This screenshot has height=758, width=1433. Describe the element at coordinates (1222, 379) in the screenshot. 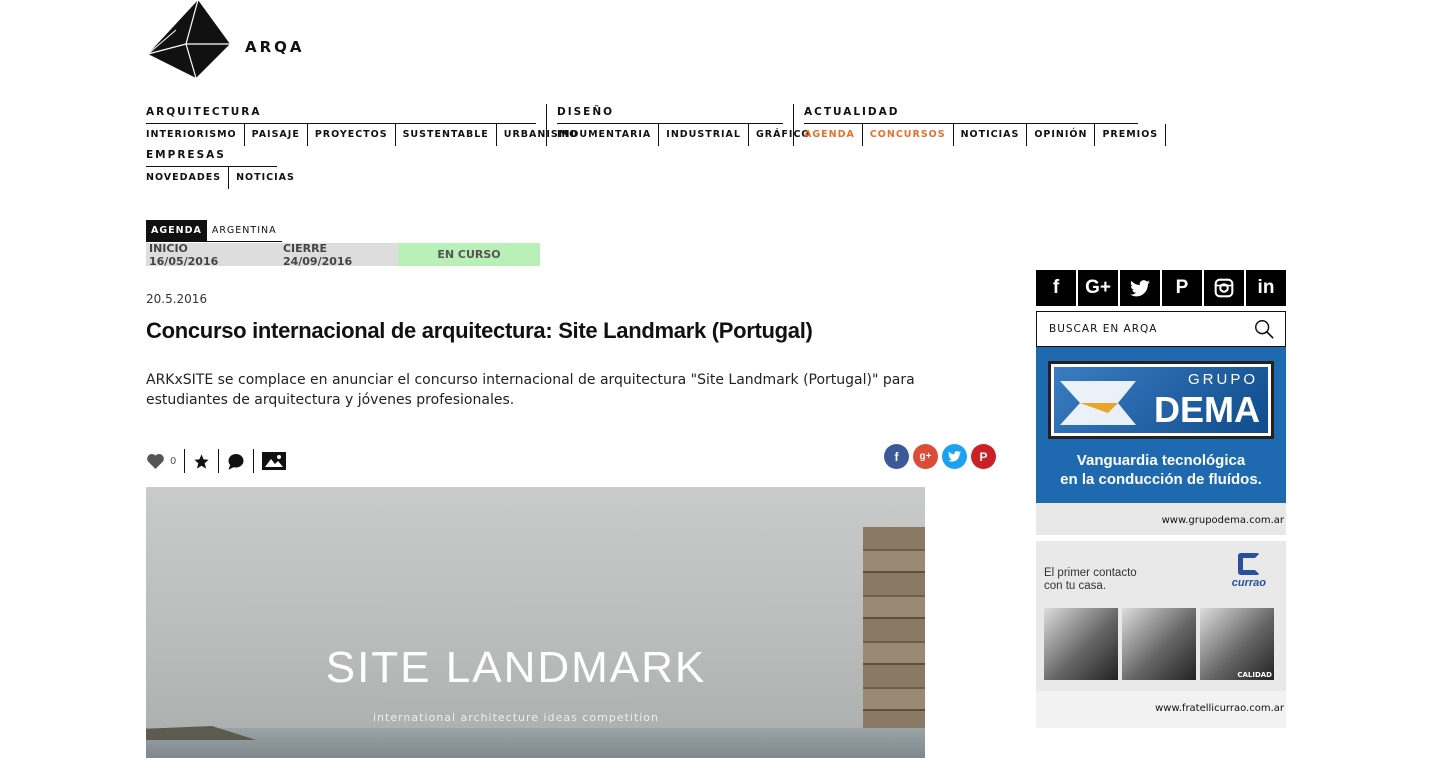

I see `ad-group-label: GRUPO` at that location.